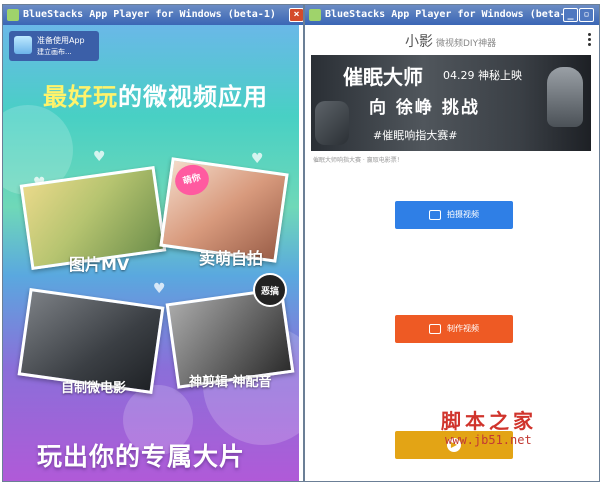 Image resolution: width=600 pixels, height=482 pixels. Describe the element at coordinates (99, 264) in the screenshot. I see `tile-caption: 图片MV` at that location.